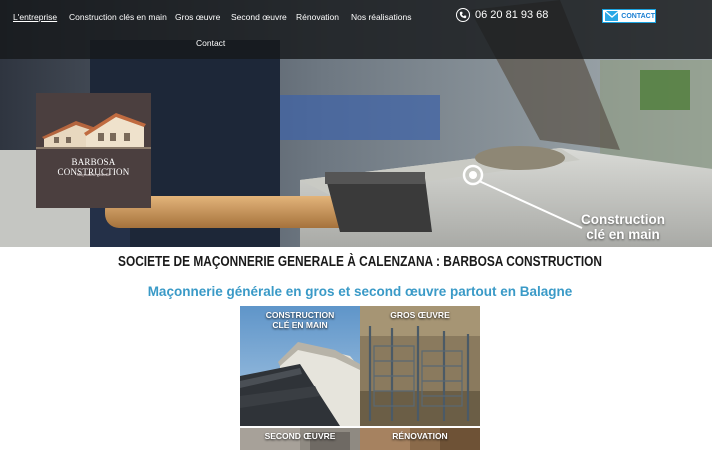 This screenshot has height=450, width=720. I want to click on nav-item-construction-cles-en-main: Construction clés en main, so click(118, 17).